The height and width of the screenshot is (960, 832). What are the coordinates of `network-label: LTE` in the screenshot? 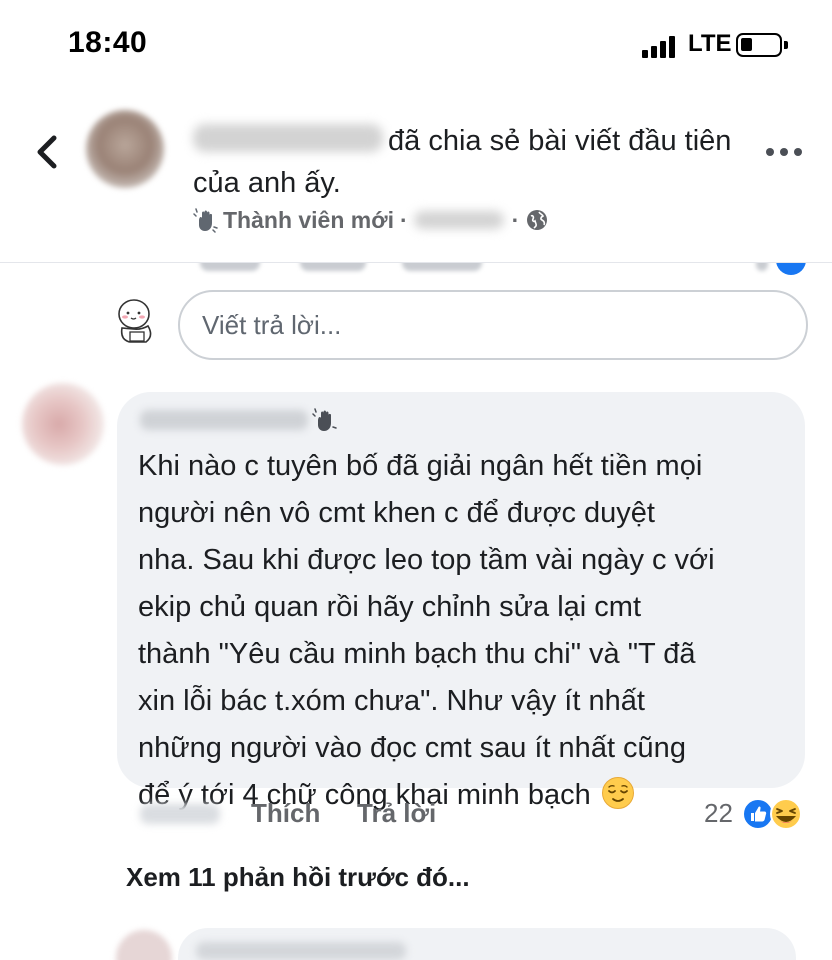 It's located at (710, 43).